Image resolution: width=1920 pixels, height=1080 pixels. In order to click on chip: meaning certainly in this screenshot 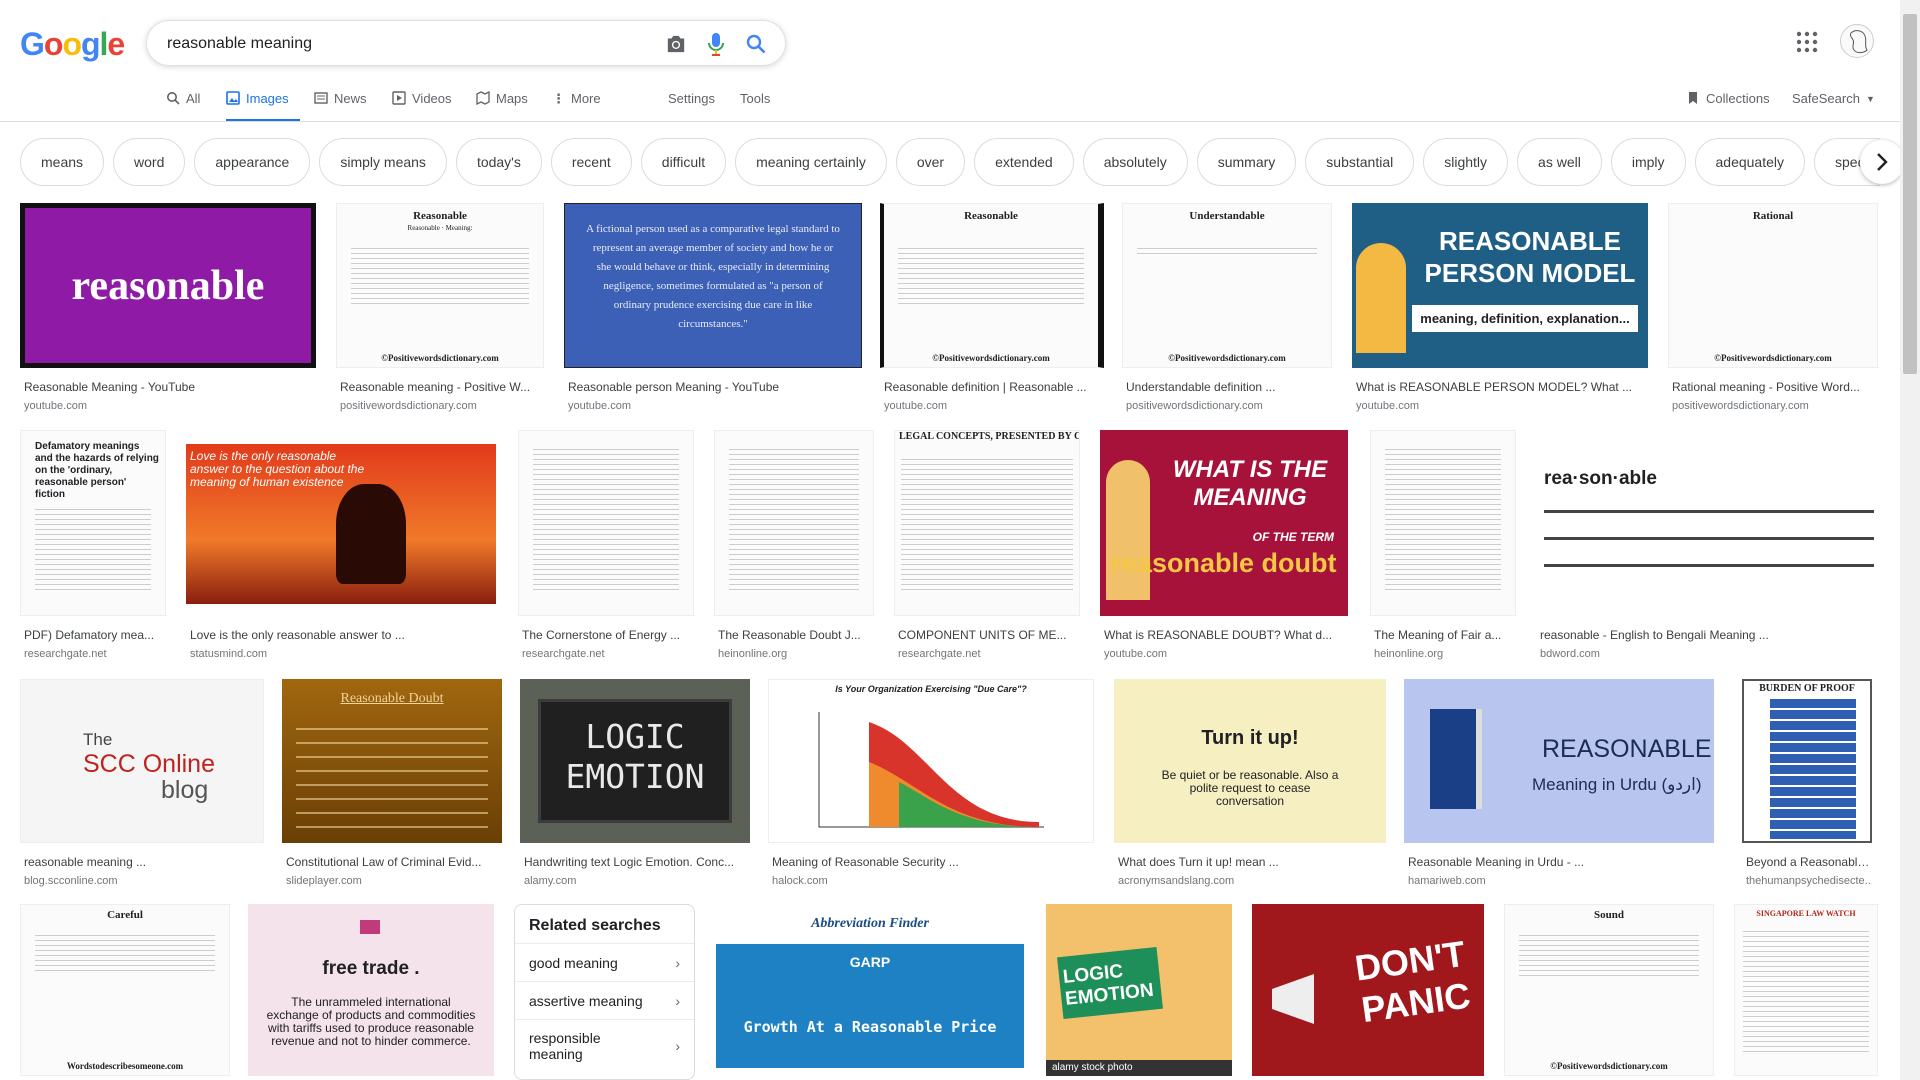, I will do `click(811, 162)`.